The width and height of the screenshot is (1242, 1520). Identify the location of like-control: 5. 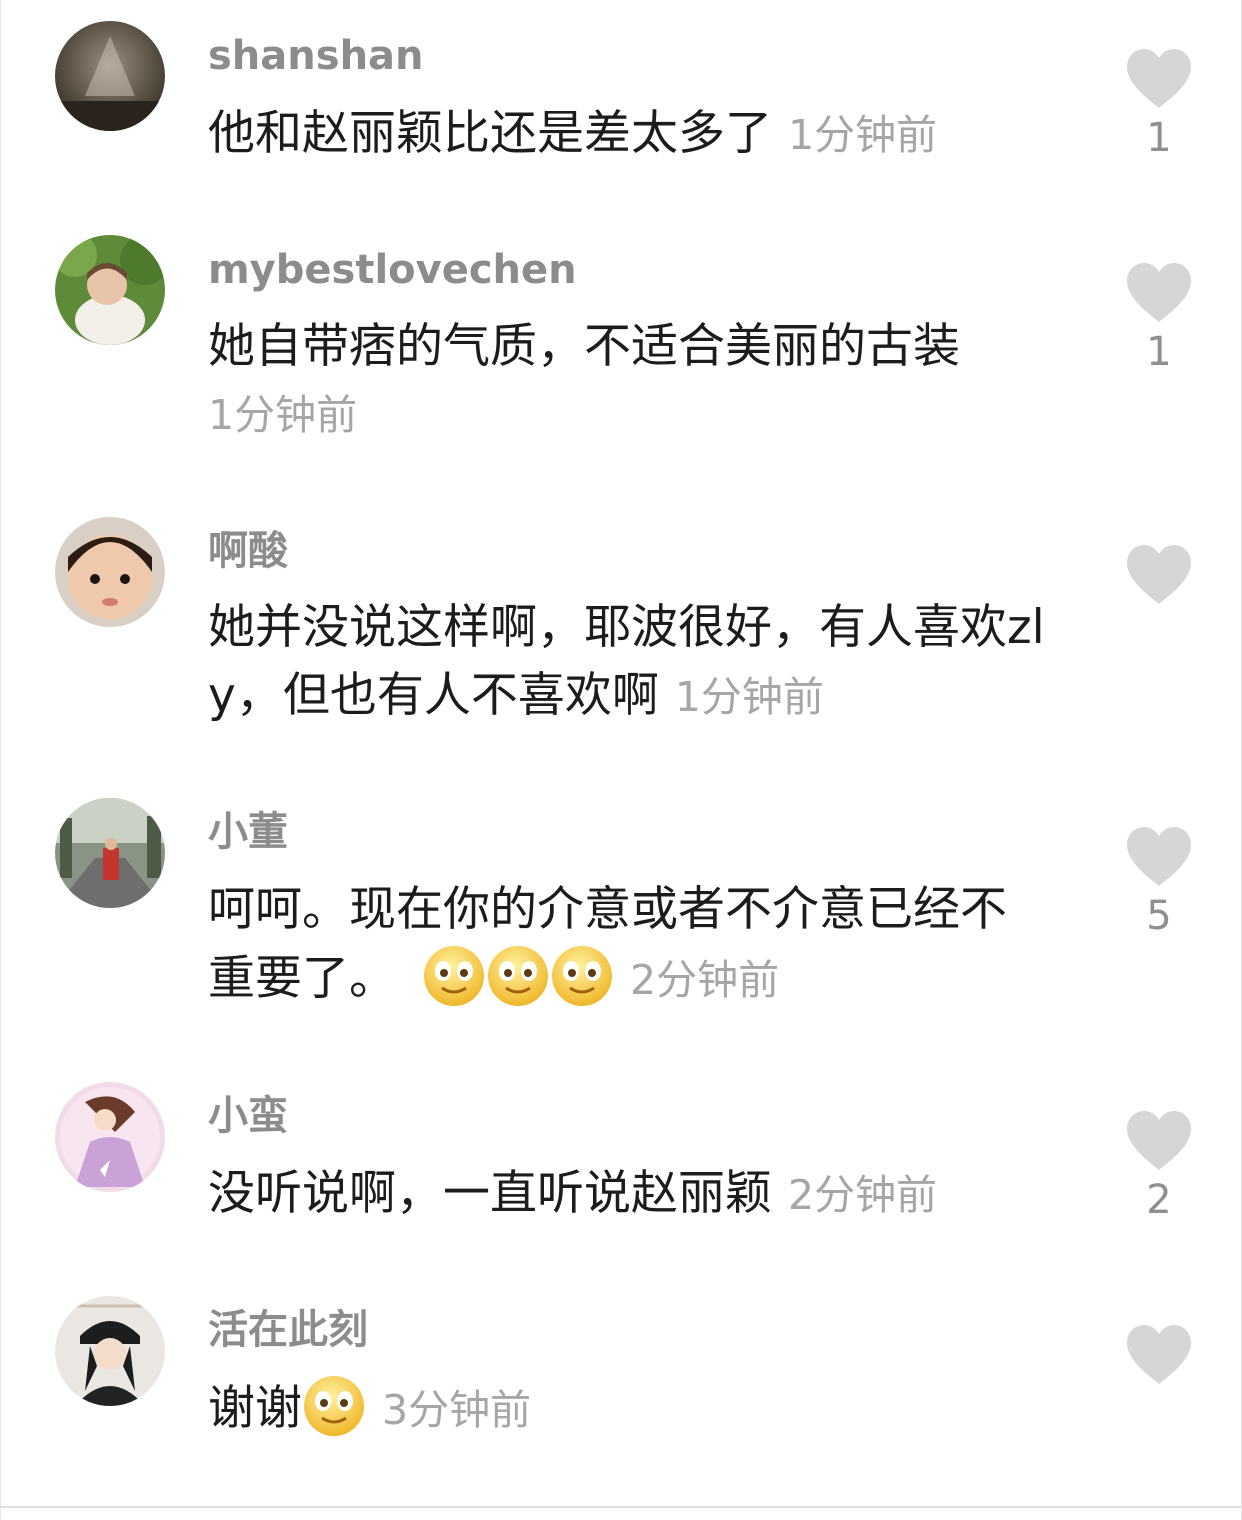
(1159, 881).